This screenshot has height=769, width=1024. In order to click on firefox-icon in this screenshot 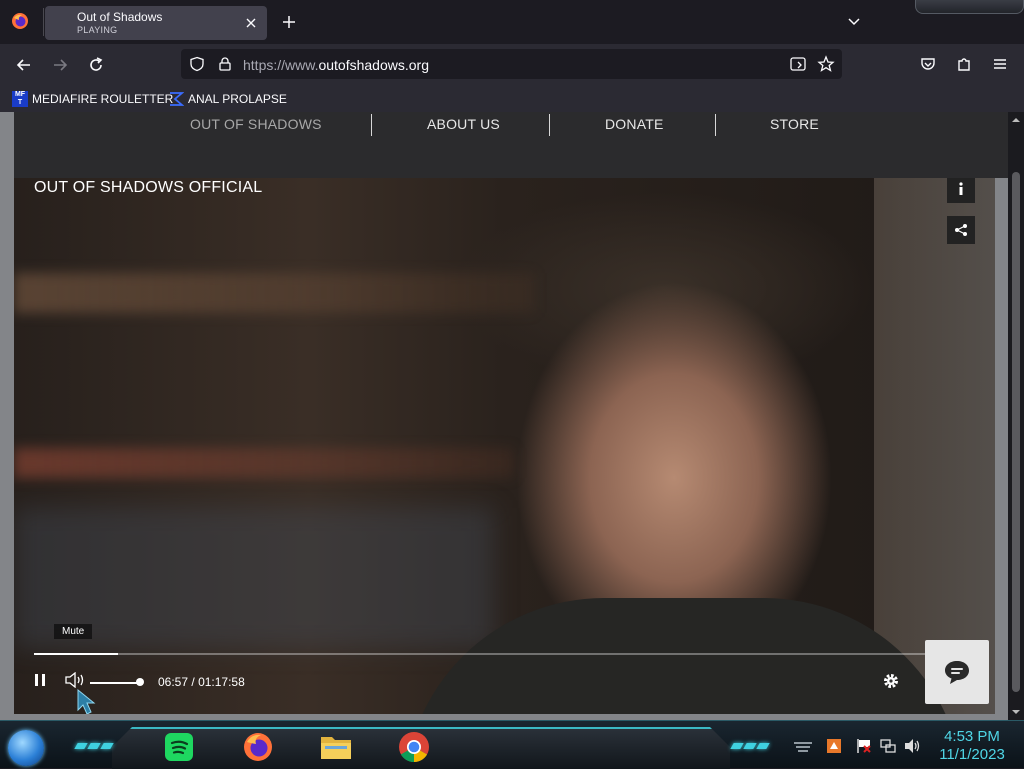, I will do `click(258, 747)`.